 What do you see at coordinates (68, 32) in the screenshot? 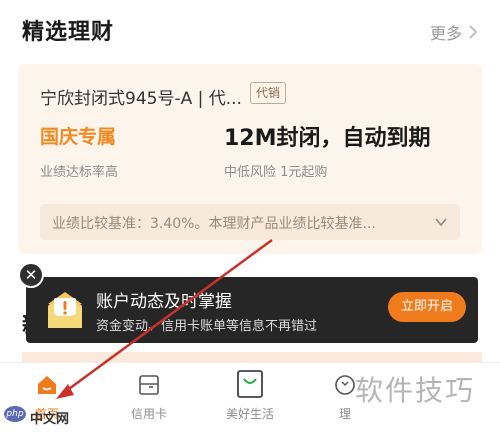
I see `section-title: 精选理财` at bounding box center [68, 32].